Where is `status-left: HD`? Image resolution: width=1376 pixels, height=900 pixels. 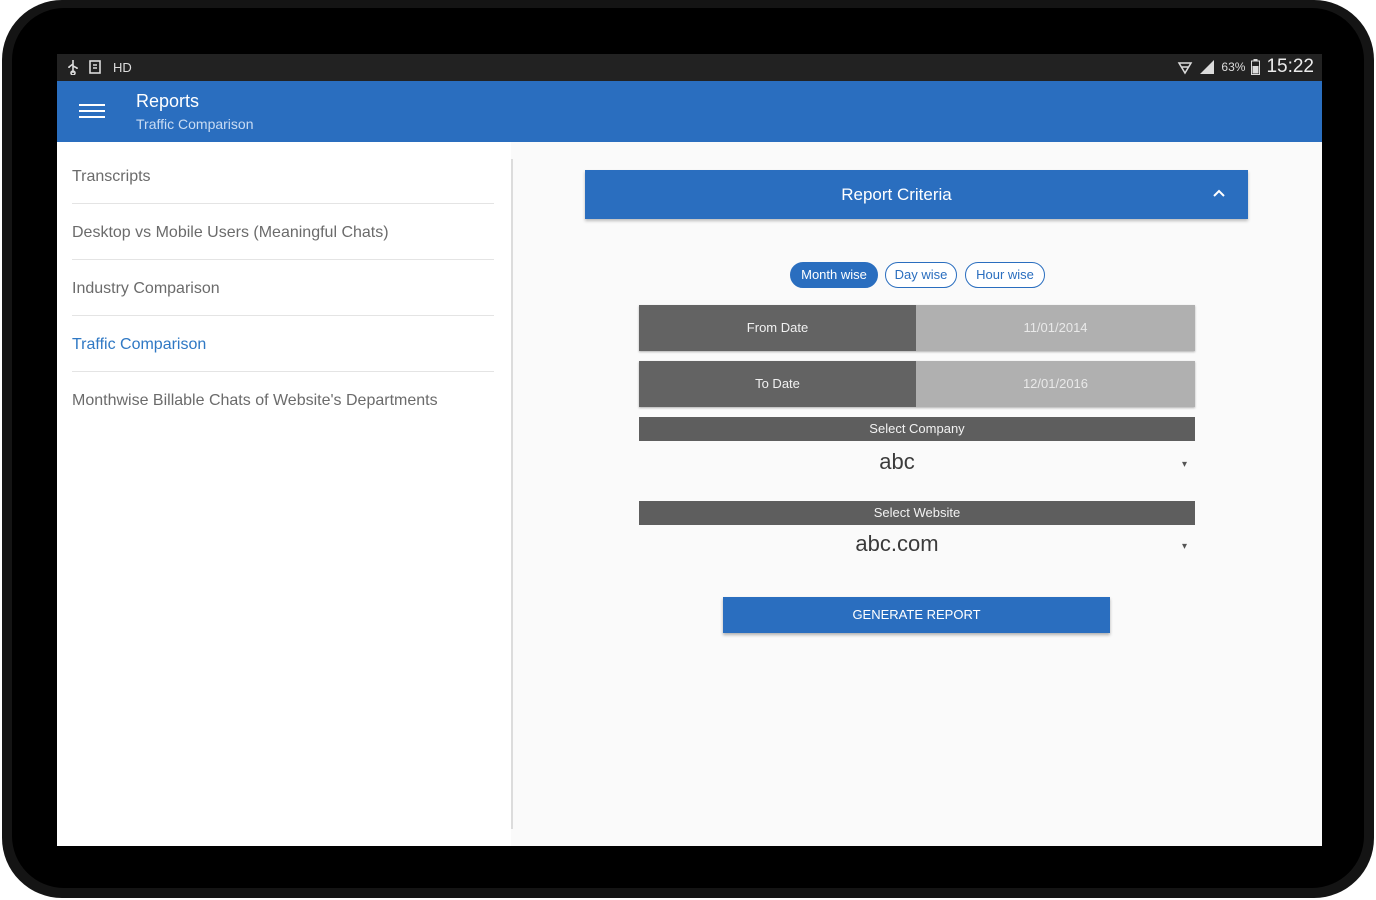 status-left: HD is located at coordinates (99, 67).